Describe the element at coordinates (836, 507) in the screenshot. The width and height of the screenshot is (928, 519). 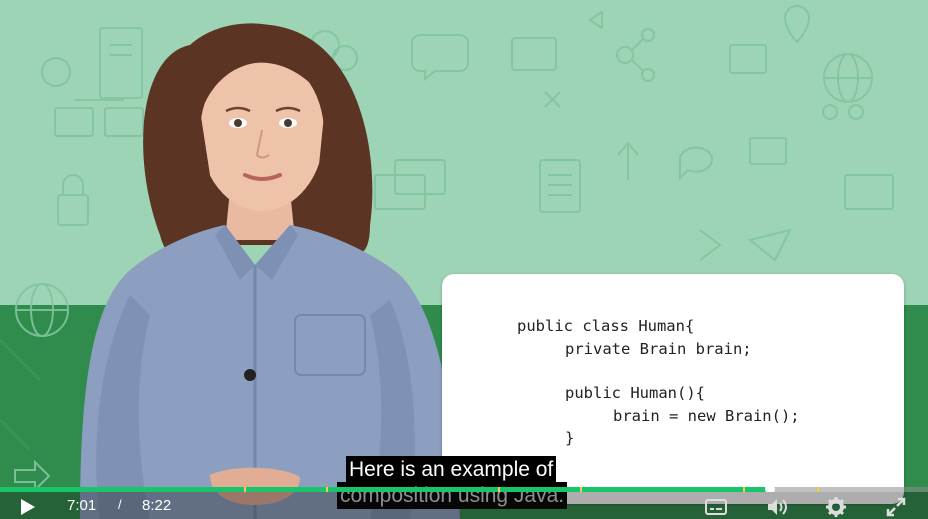
I see `gear-icon` at that location.